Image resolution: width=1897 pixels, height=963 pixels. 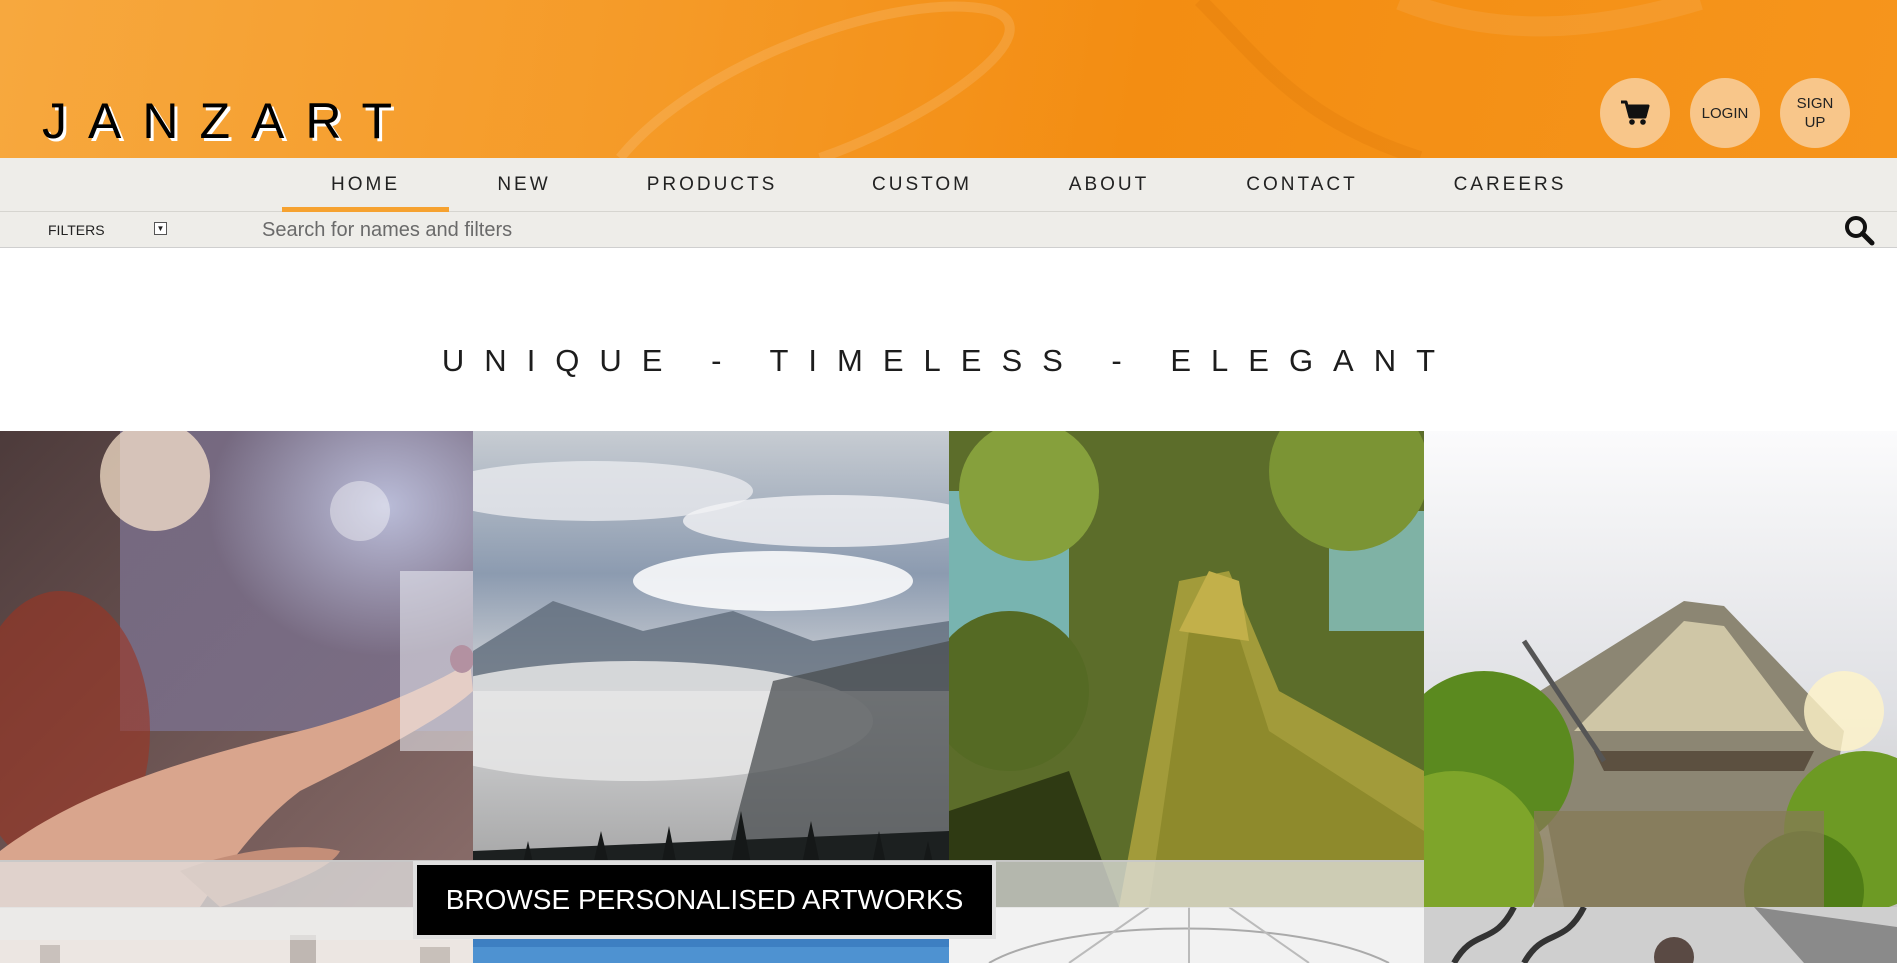 I want to click on gallery-overlay-strip-lower, so click(x=236, y=924).